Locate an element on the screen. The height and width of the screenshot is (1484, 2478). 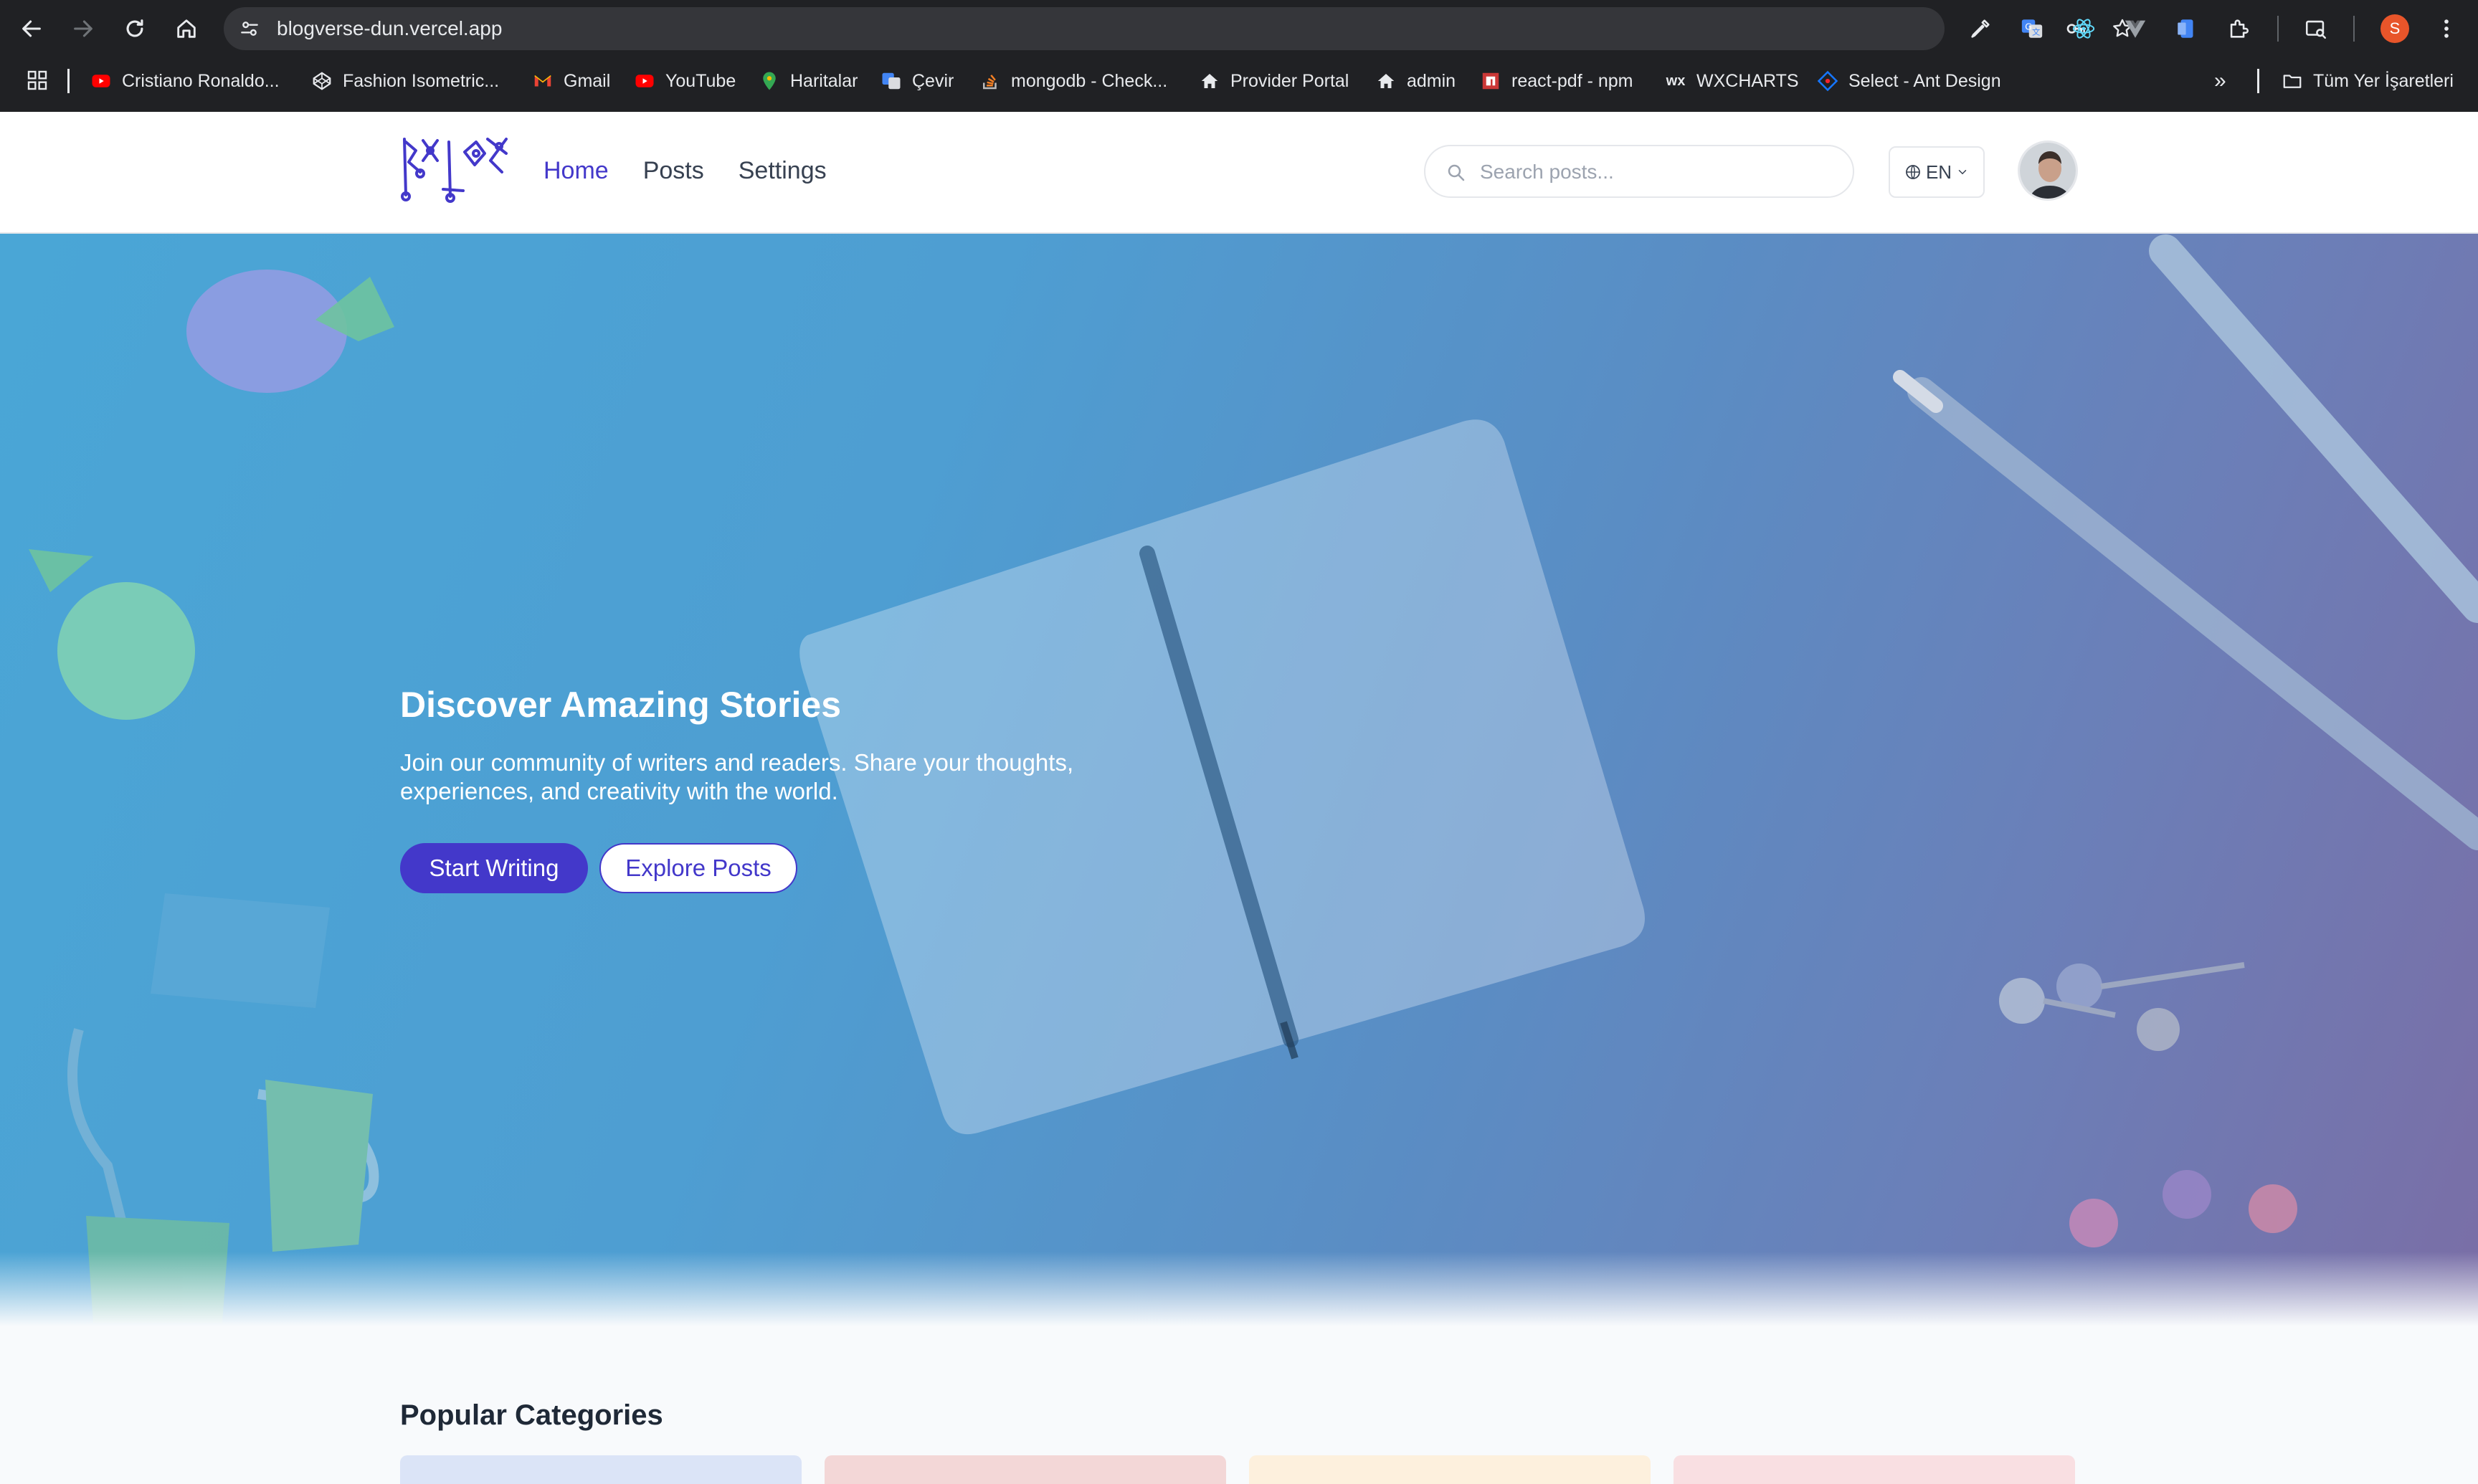
nav-posts-link: Posts is located at coordinates (673, 170).